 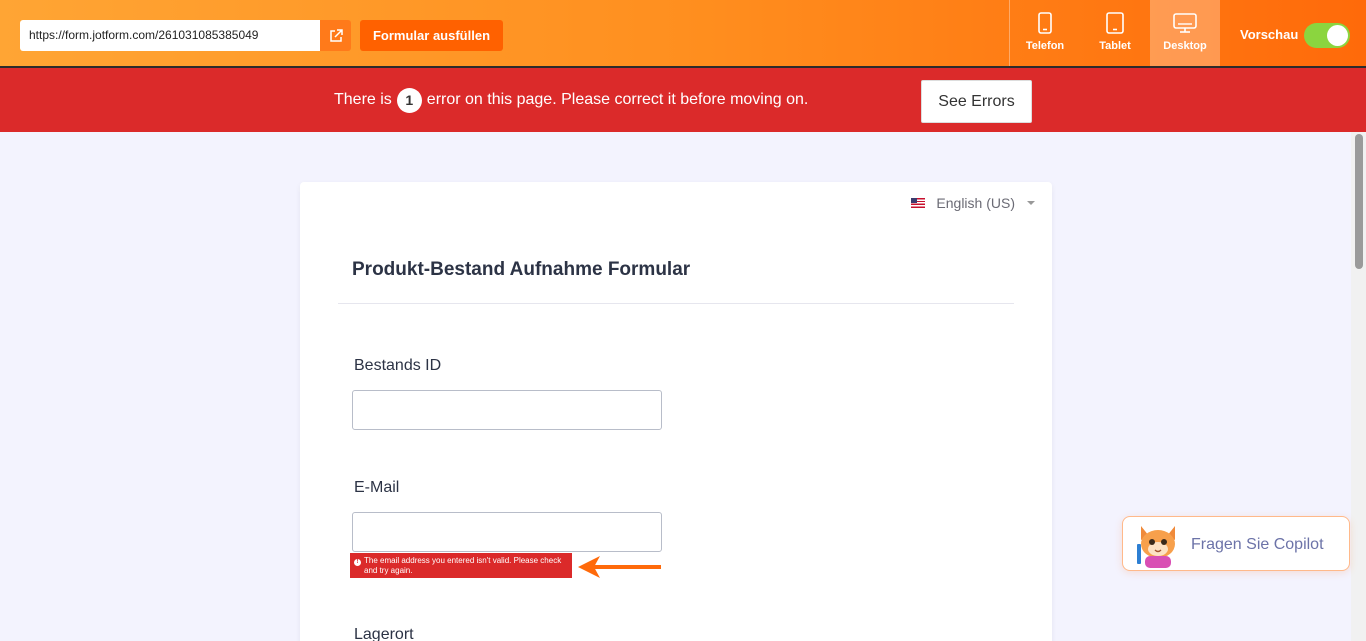 What do you see at coordinates (521, 269) in the screenshot?
I see `form-title: Produkt-Bestand Aufnahme Formular` at bounding box center [521, 269].